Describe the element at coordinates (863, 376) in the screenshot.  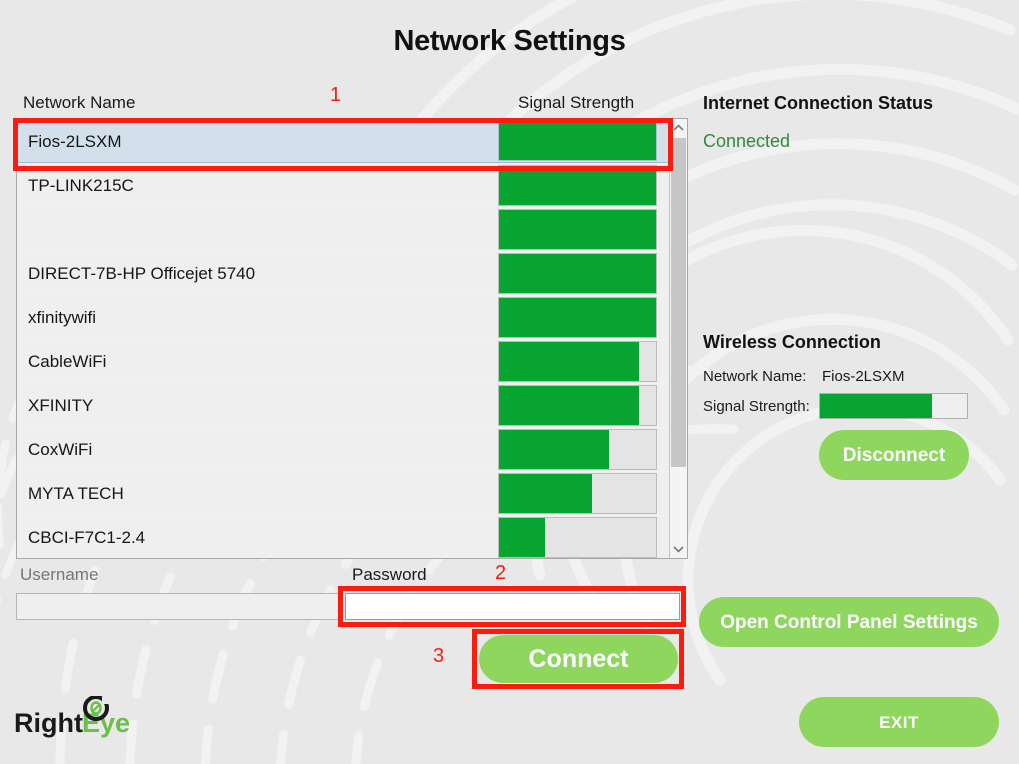
I see `wireless-network-name-value: Fios-2LSXM` at that location.